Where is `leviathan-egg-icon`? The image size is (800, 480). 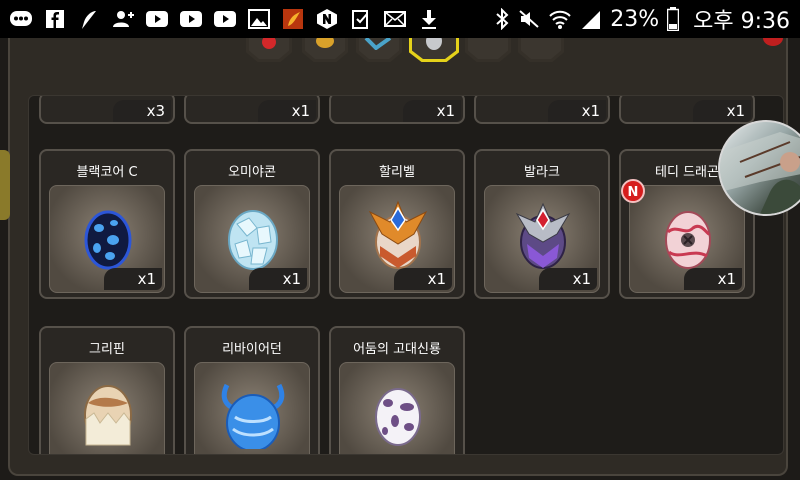
leviathan-egg-icon is located at coordinates (253, 416).